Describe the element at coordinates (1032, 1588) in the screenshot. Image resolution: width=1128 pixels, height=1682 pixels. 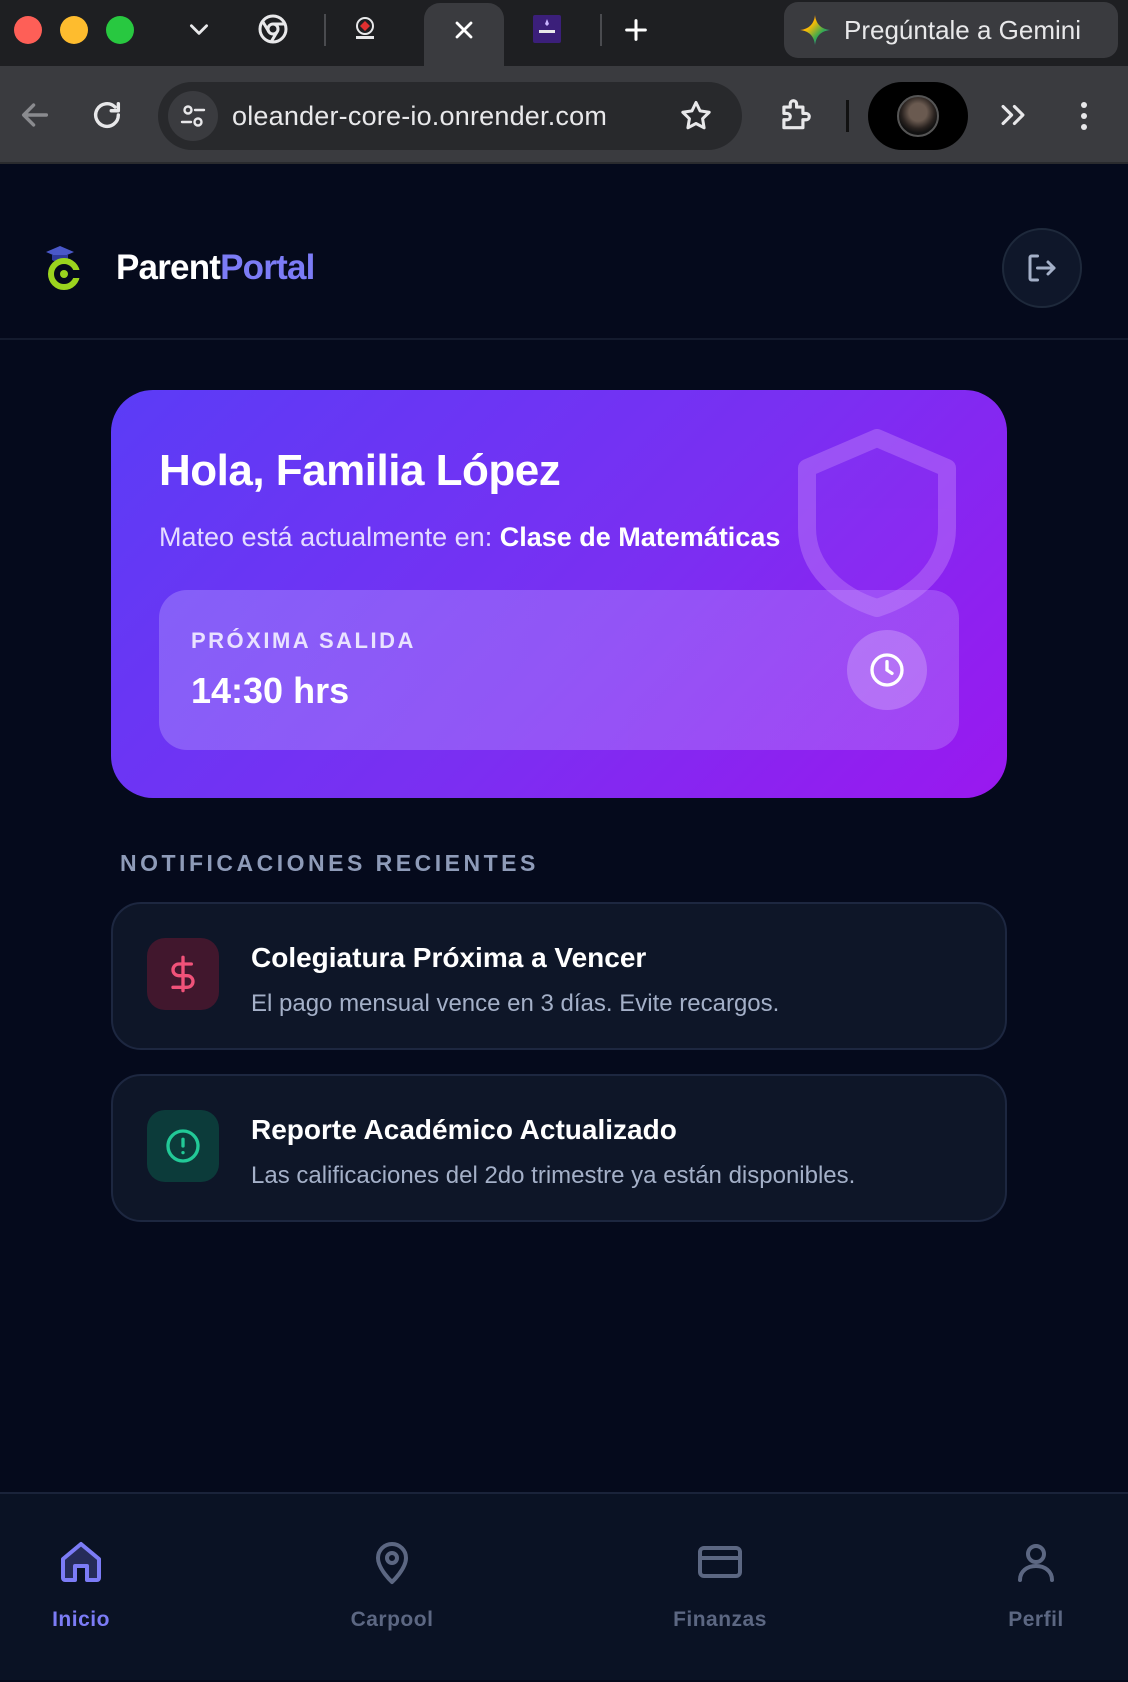
I see `nav-item-perfil: Perfil` at that location.